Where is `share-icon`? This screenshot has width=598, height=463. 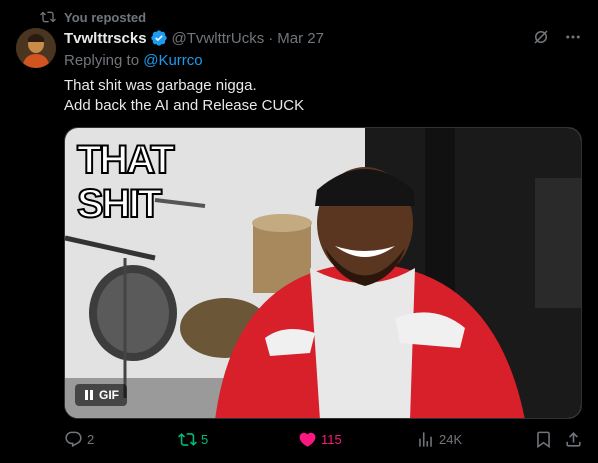 share-icon is located at coordinates (573, 439).